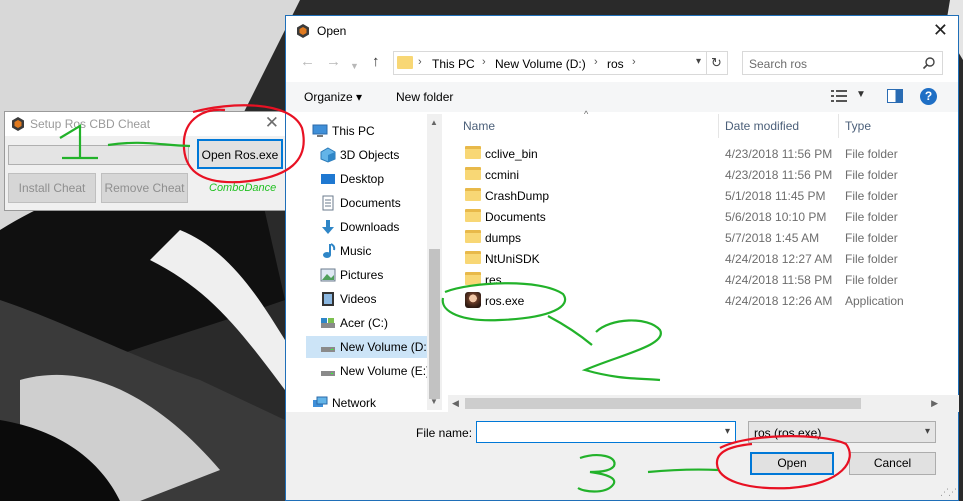  Describe the element at coordinates (695, 279) in the screenshot. I see `file-row-res: res 4/24/2018 11:58 PM File folder` at that location.